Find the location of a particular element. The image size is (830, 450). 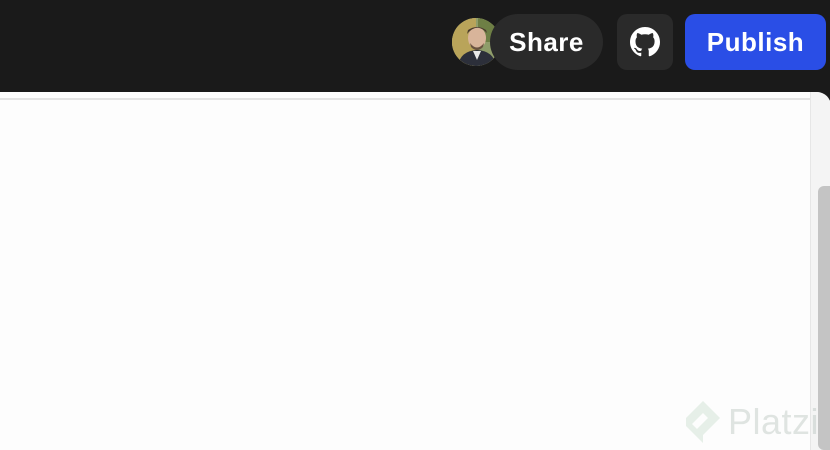

share-button: Share is located at coordinates (546, 42).